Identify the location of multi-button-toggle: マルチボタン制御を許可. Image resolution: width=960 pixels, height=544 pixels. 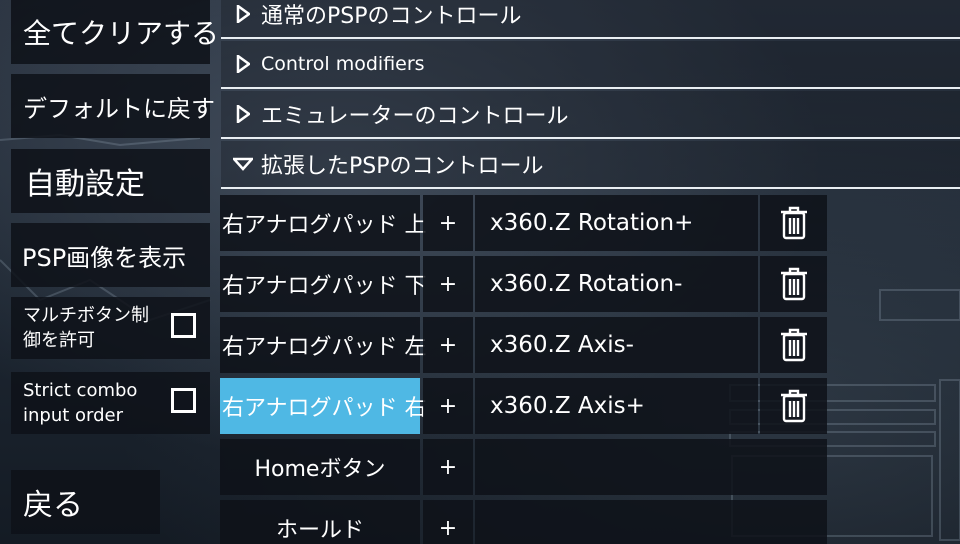
(110, 328).